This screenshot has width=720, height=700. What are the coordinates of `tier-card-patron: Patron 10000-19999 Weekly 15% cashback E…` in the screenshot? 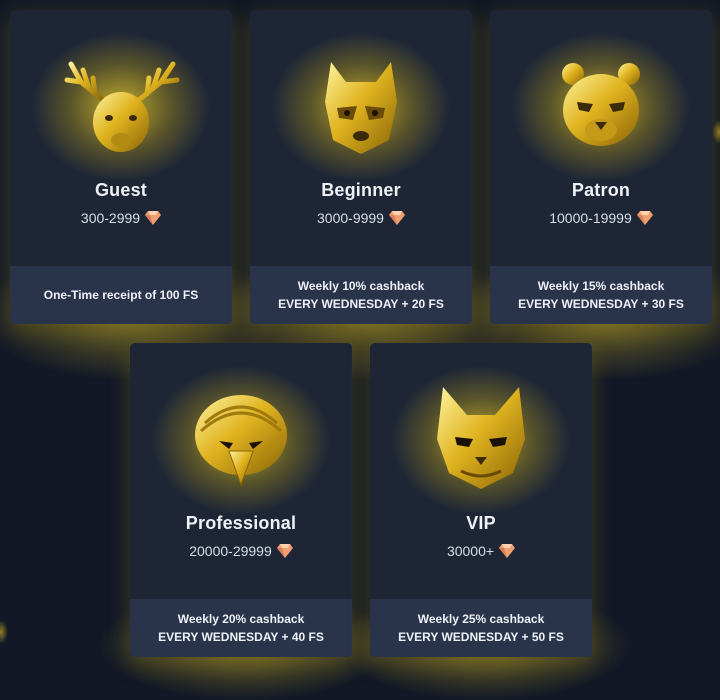 It's located at (601, 167).